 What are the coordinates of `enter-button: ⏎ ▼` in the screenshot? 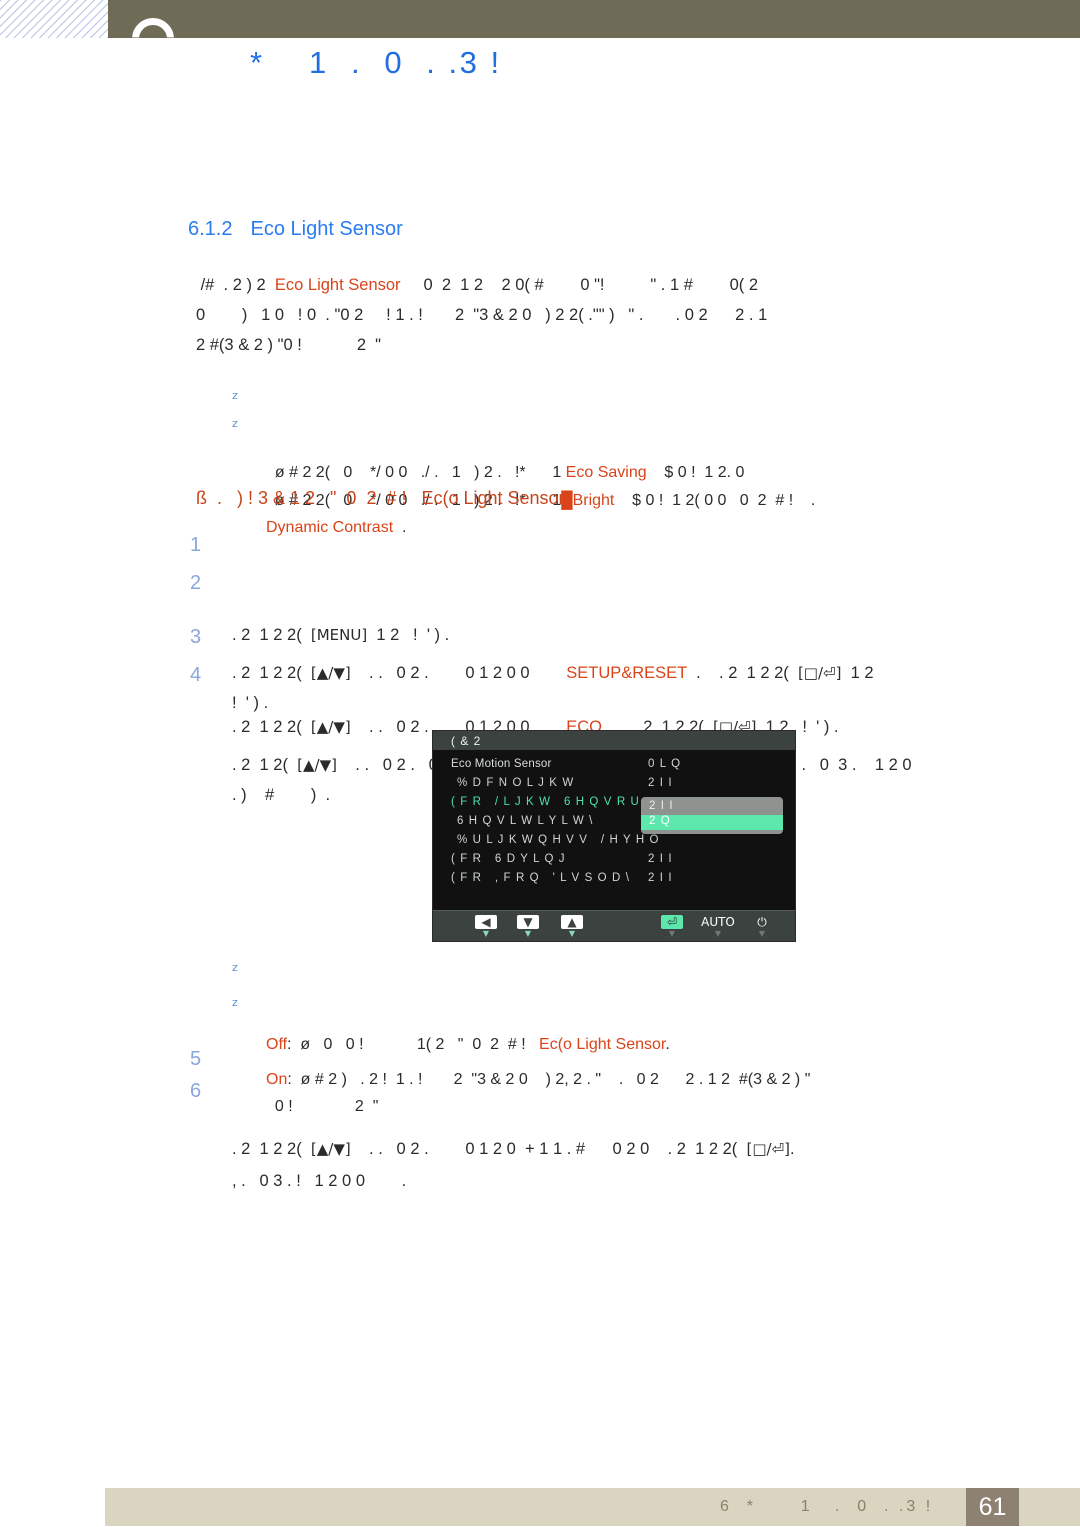 It's located at (672, 926).